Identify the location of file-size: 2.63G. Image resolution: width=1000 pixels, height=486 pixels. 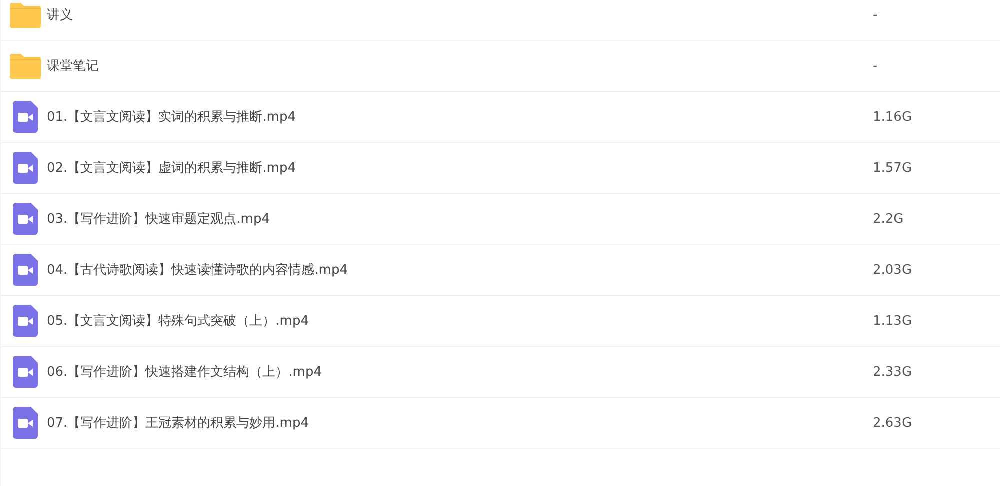
(893, 423).